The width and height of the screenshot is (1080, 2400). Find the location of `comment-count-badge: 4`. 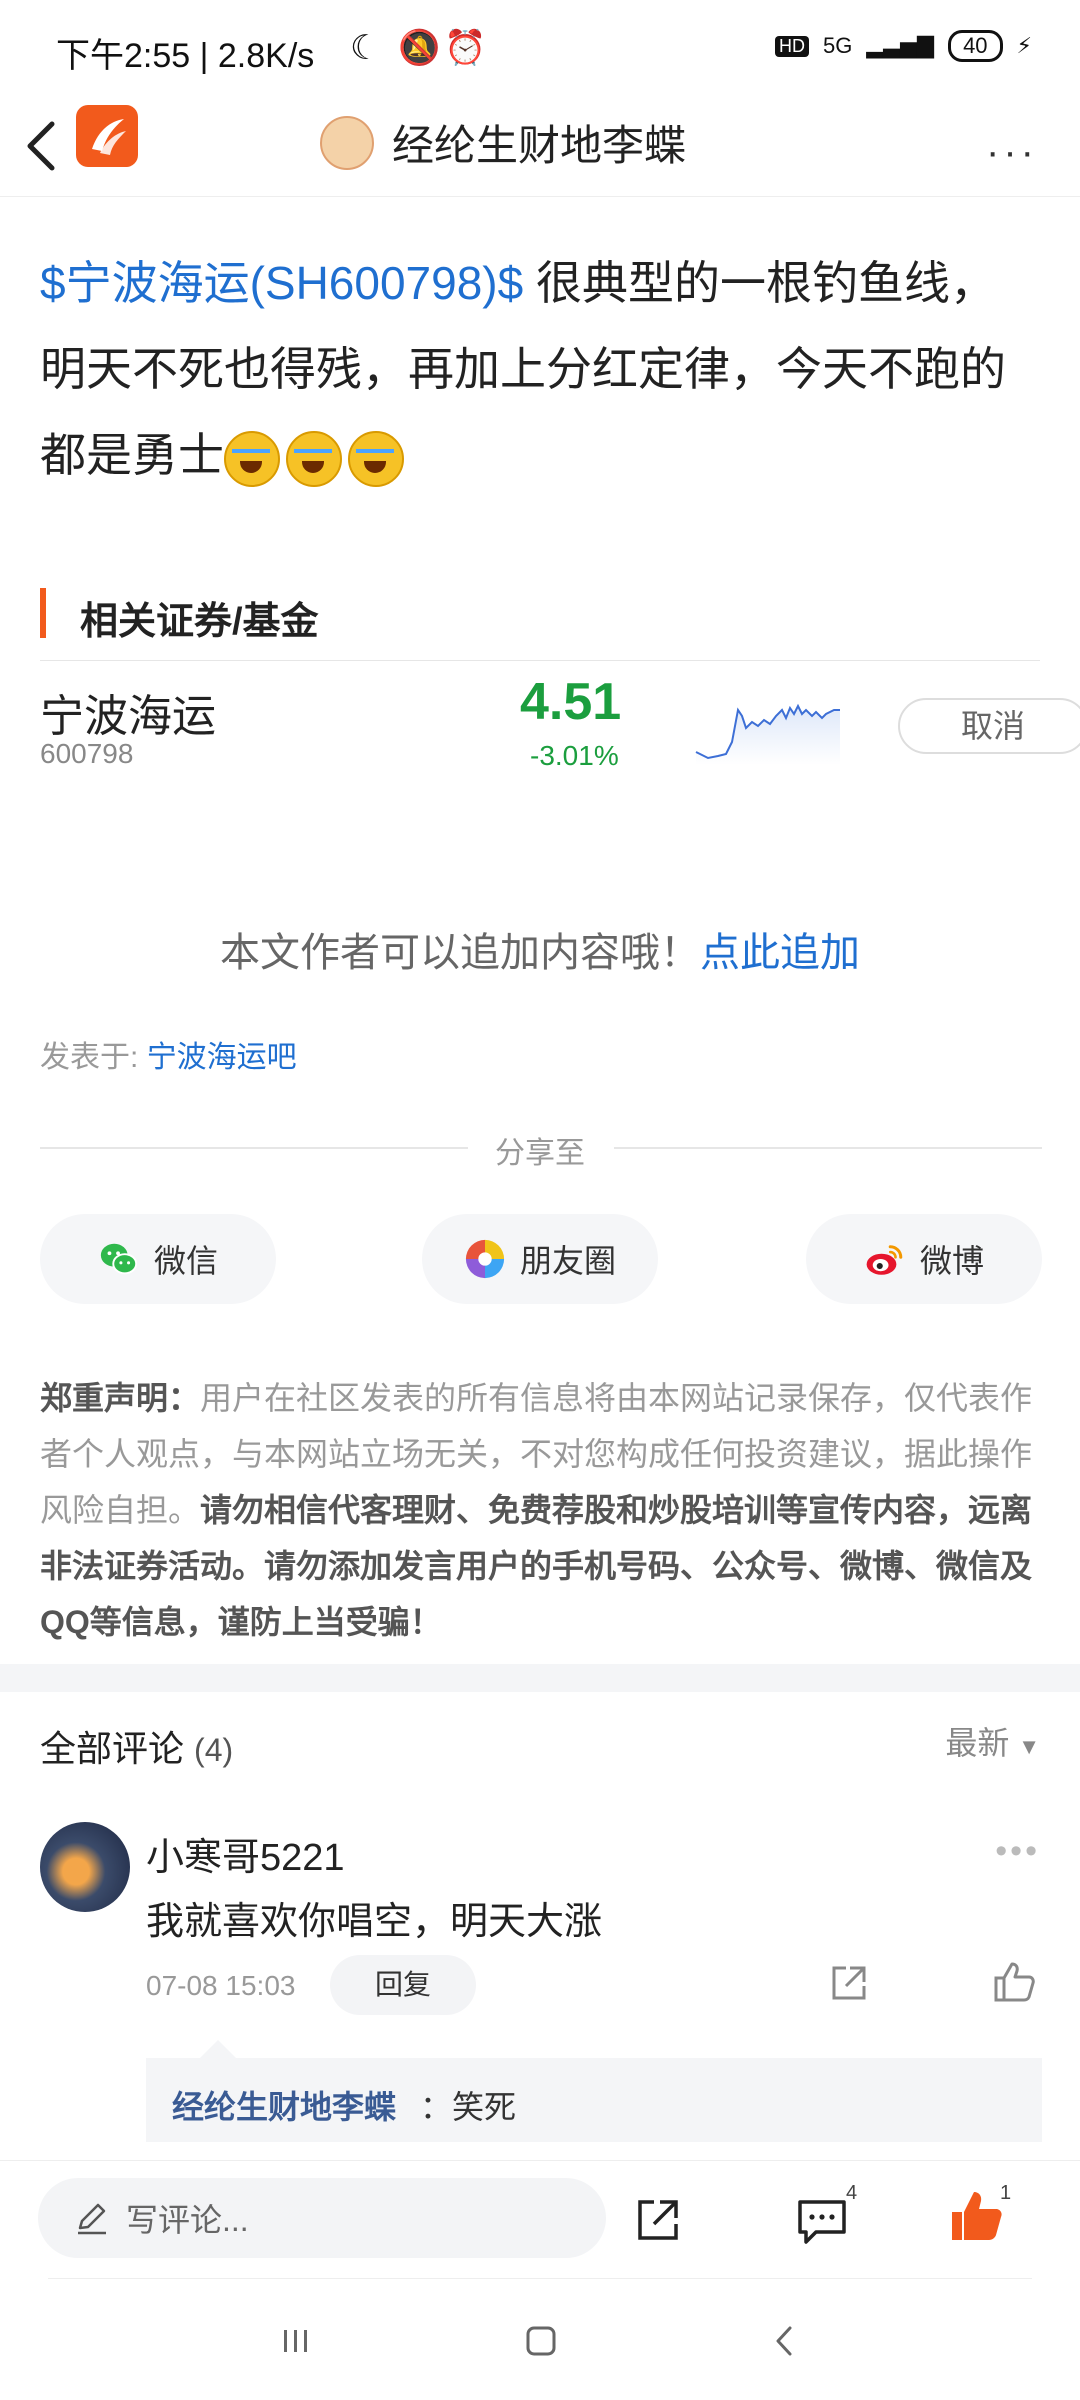

comment-count-badge: 4 is located at coordinates (852, 2193).